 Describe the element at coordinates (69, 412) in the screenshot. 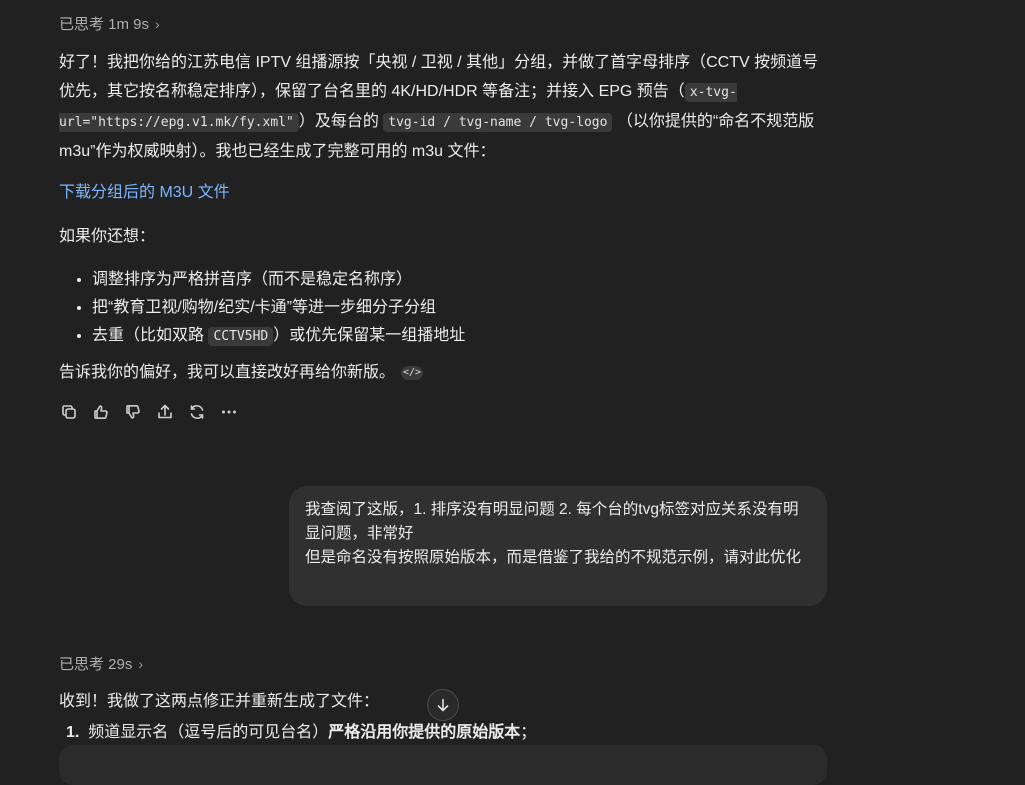

I see `copy-icon` at that location.